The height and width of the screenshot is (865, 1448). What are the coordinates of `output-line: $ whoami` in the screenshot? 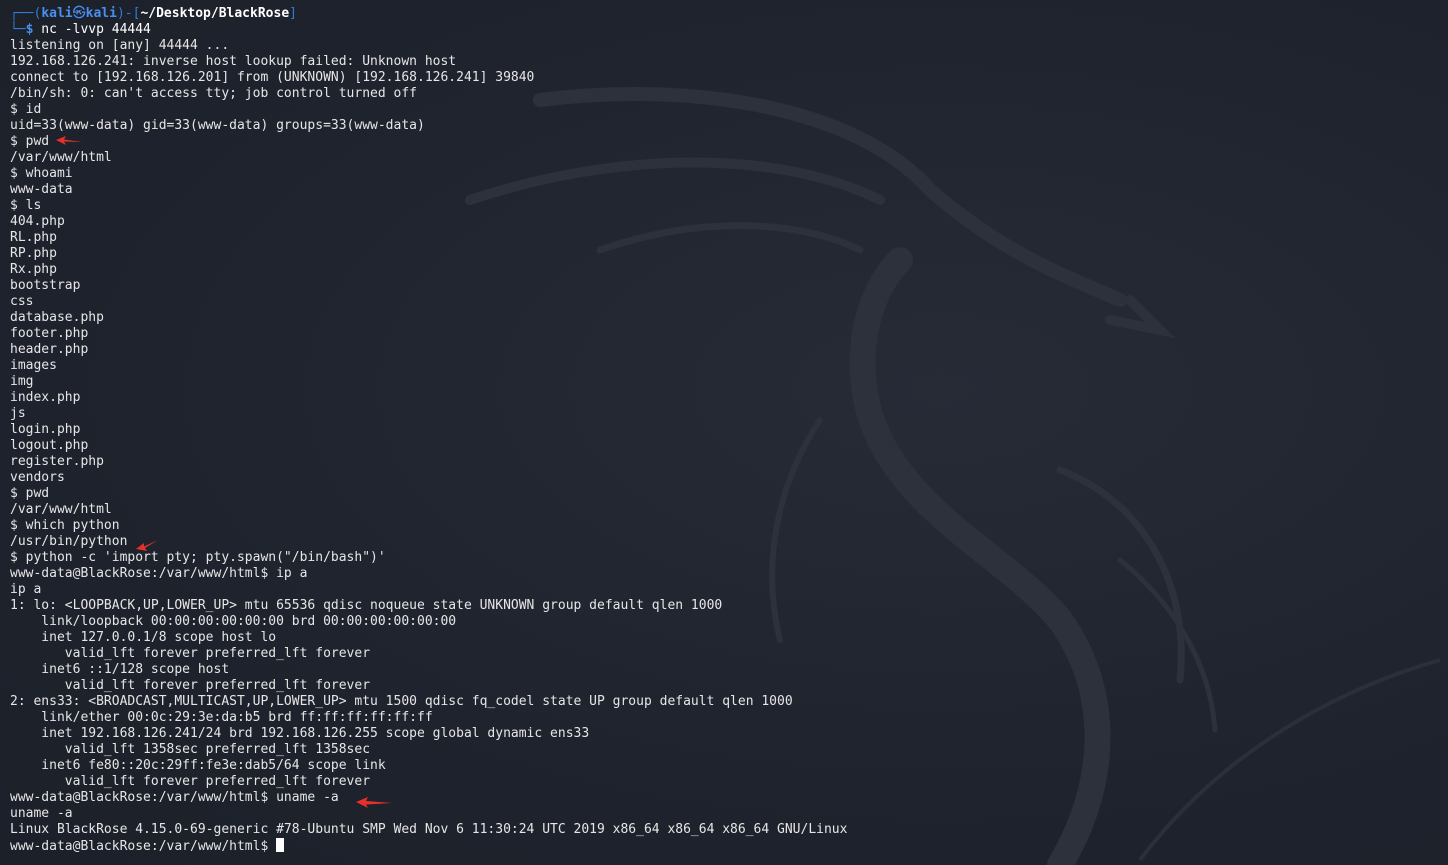 It's located at (41, 173).